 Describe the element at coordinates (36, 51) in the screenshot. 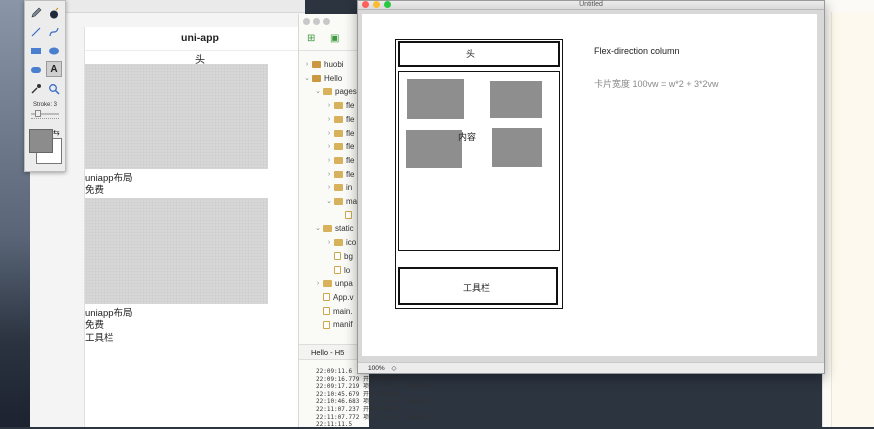

I see `rectangle-icon` at that location.